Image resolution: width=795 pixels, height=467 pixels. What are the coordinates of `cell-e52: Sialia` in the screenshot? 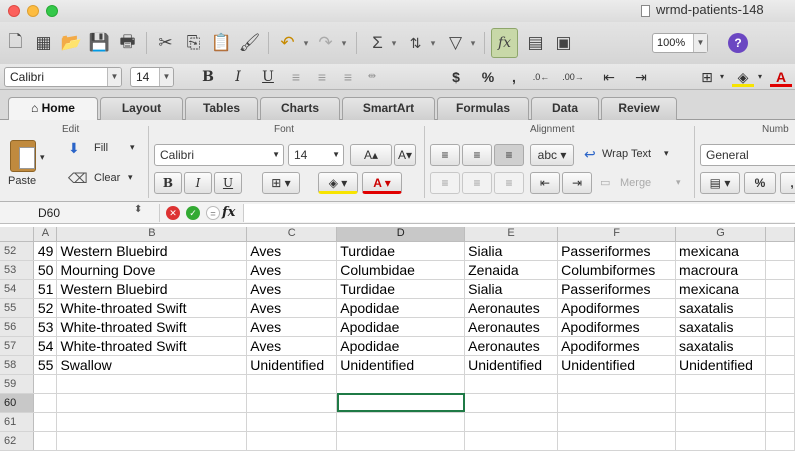 It's located at (511, 251).